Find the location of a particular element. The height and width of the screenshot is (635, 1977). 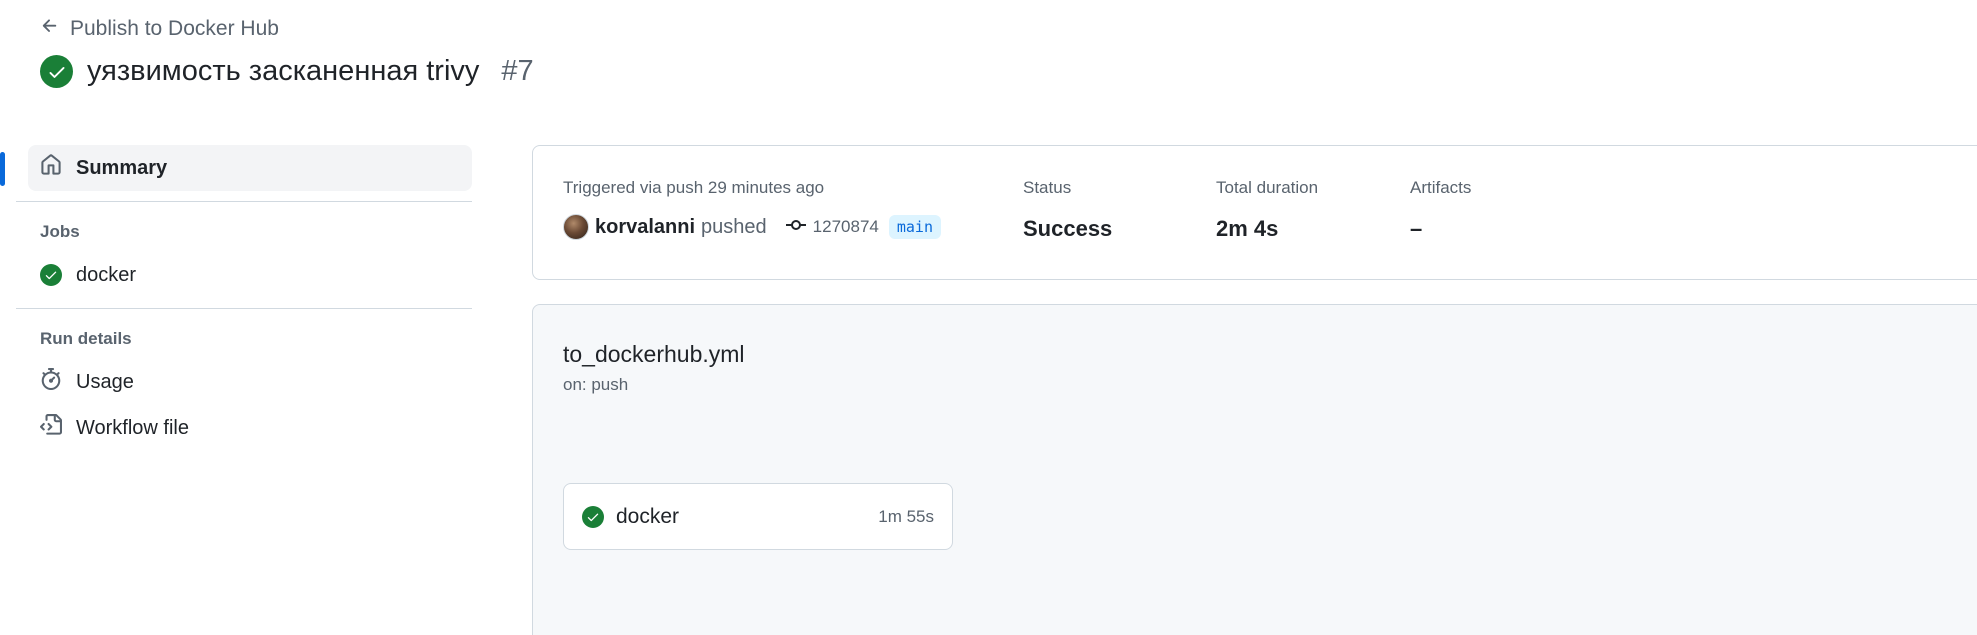

duration-label: Total duration is located at coordinates (1267, 187).